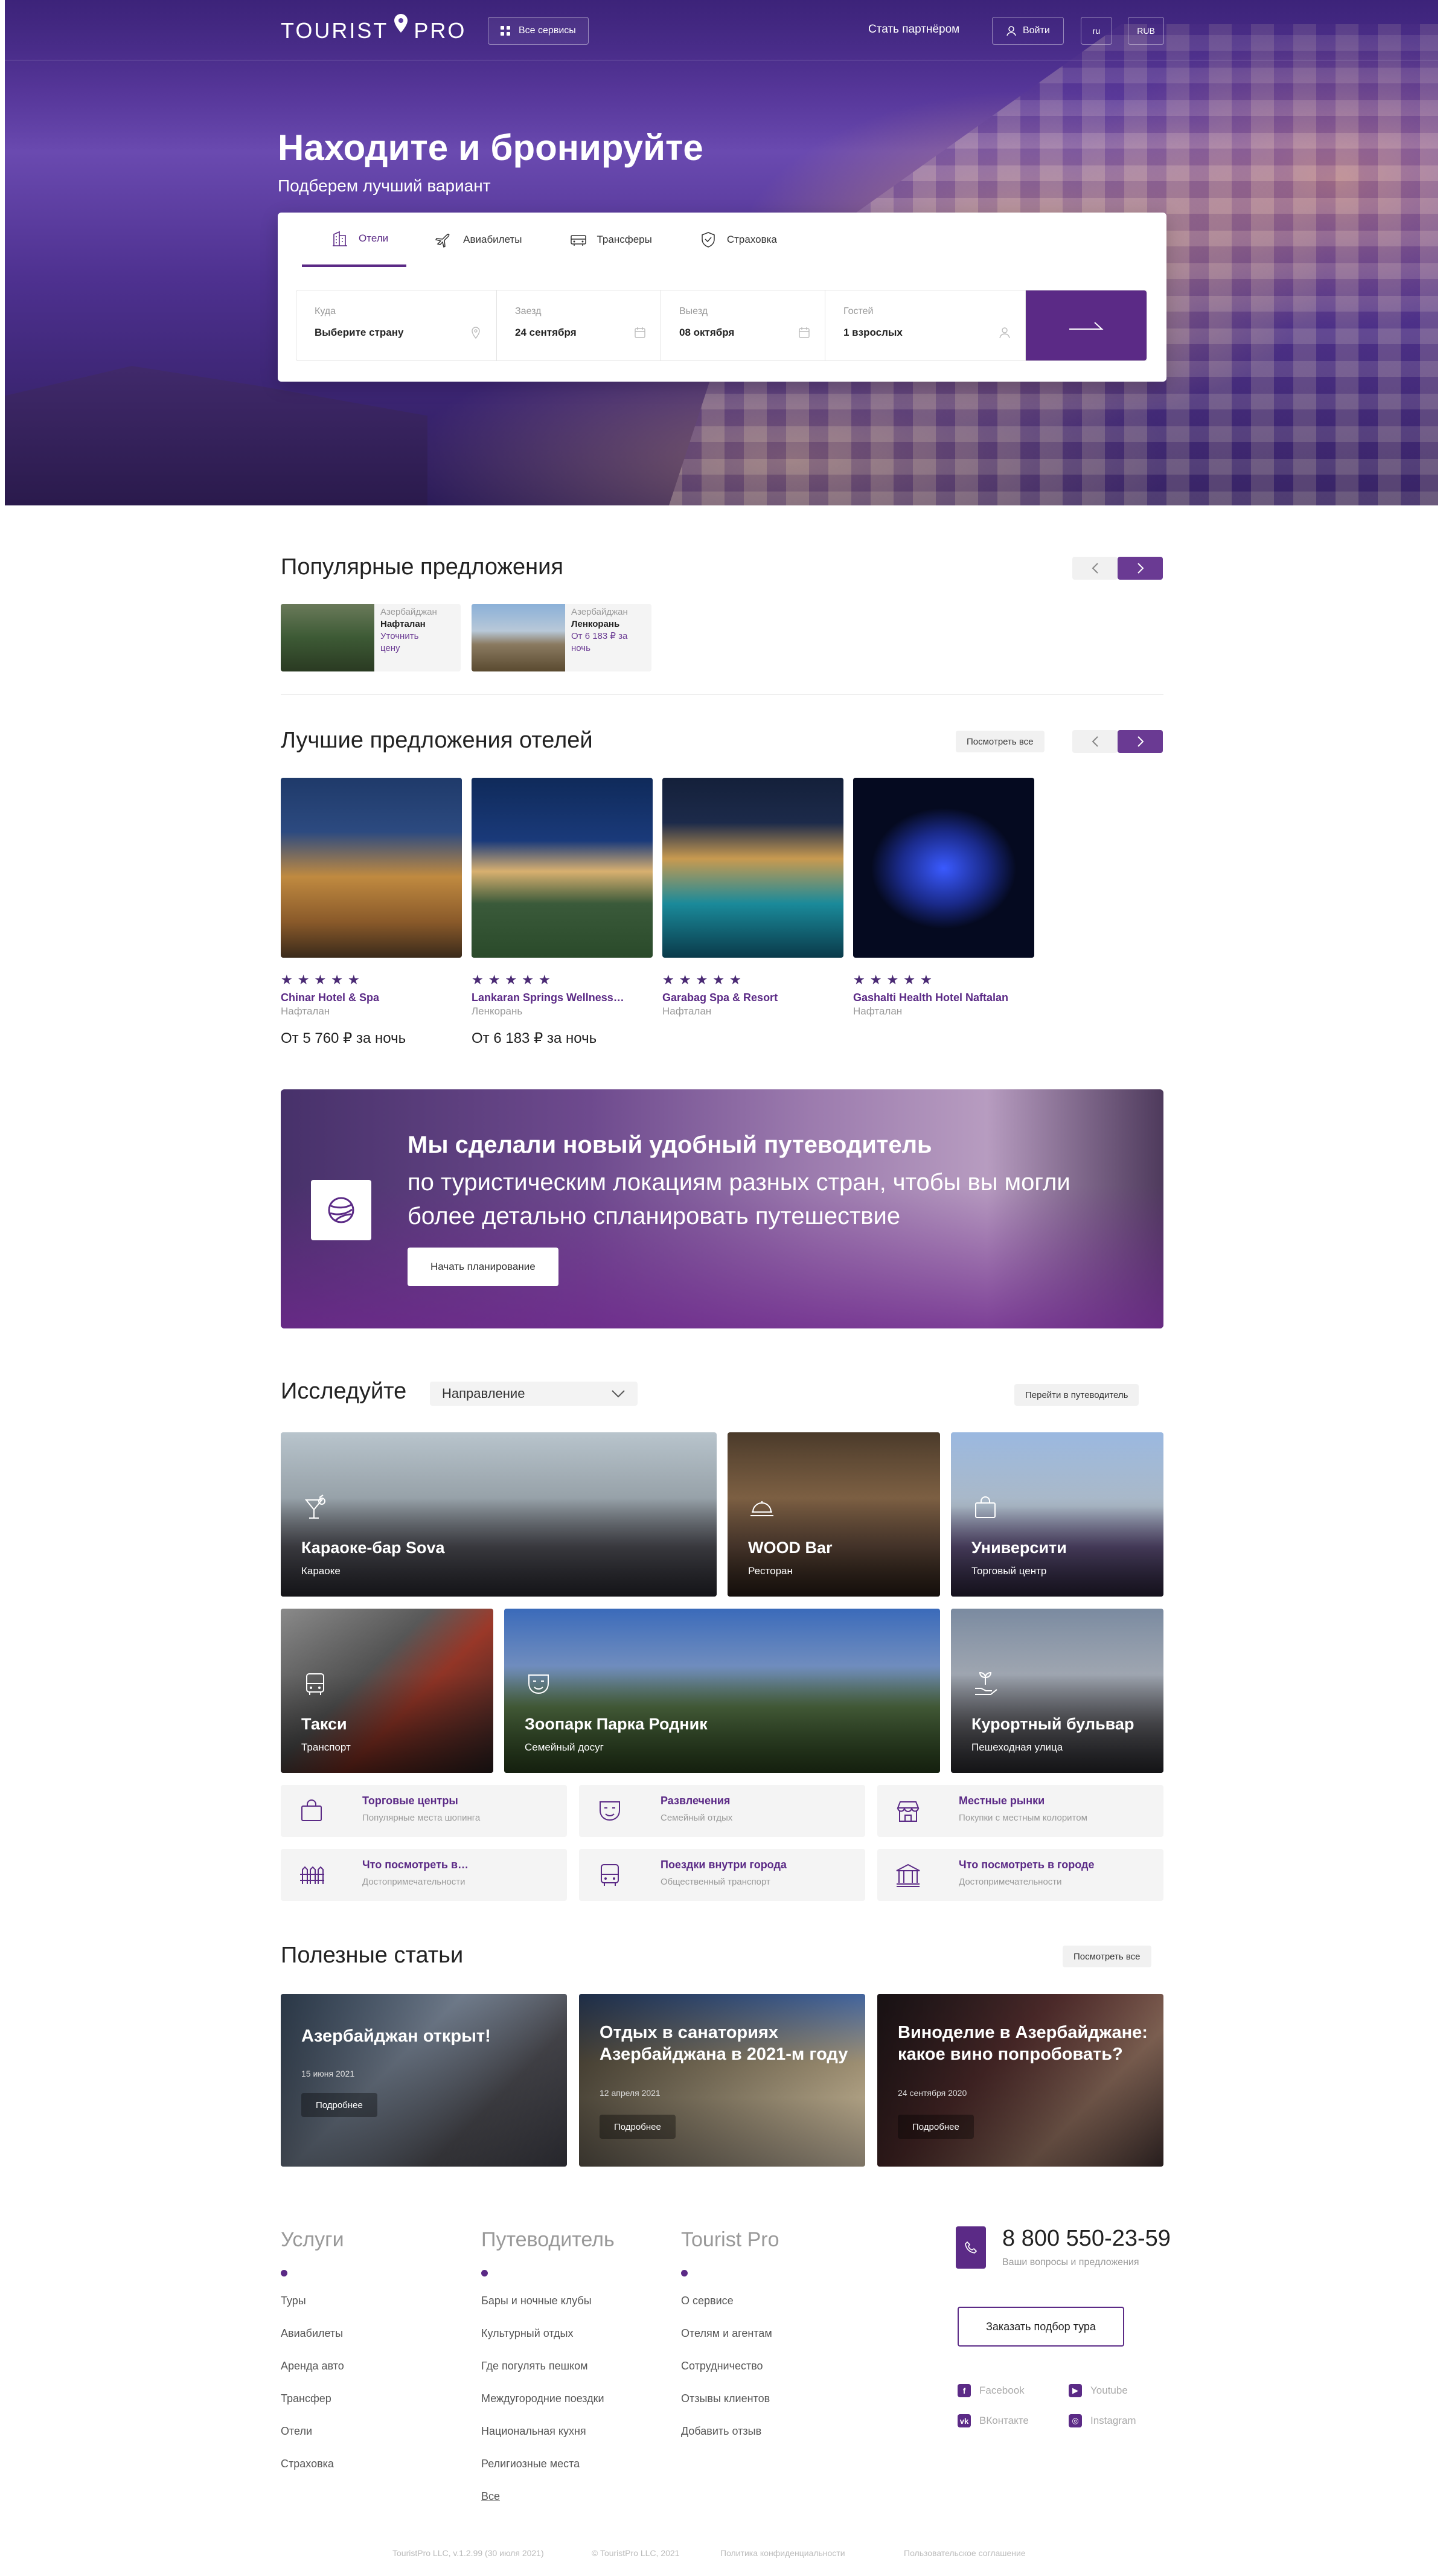 Image resolution: width=1443 pixels, height=2576 pixels. What do you see at coordinates (499, 1514) in the screenshot?
I see `place-card: Караоке-бар Sova Караоке` at bounding box center [499, 1514].